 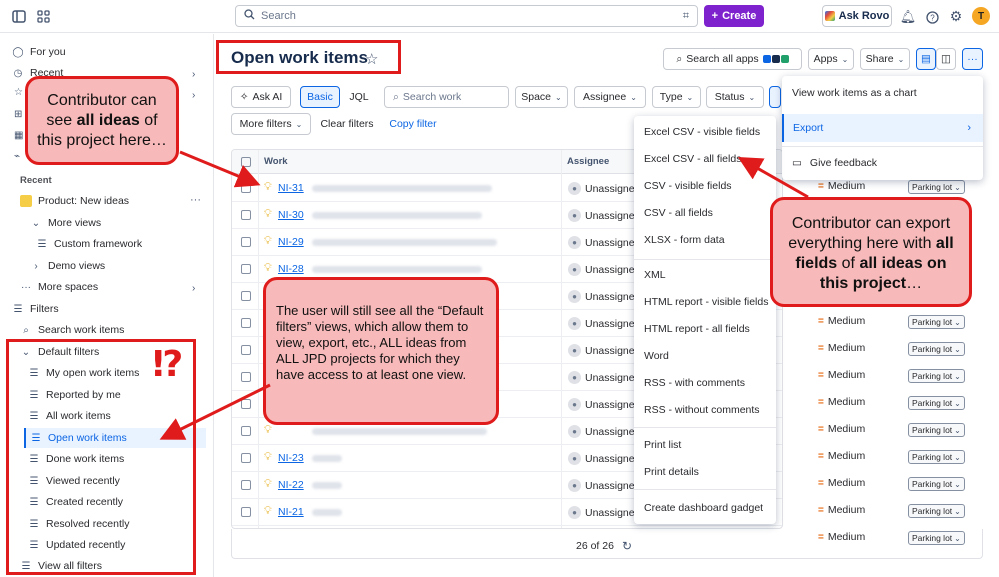 What do you see at coordinates (702, 410) in the screenshot?
I see `export-menu-item: RSS - without comments` at bounding box center [702, 410].